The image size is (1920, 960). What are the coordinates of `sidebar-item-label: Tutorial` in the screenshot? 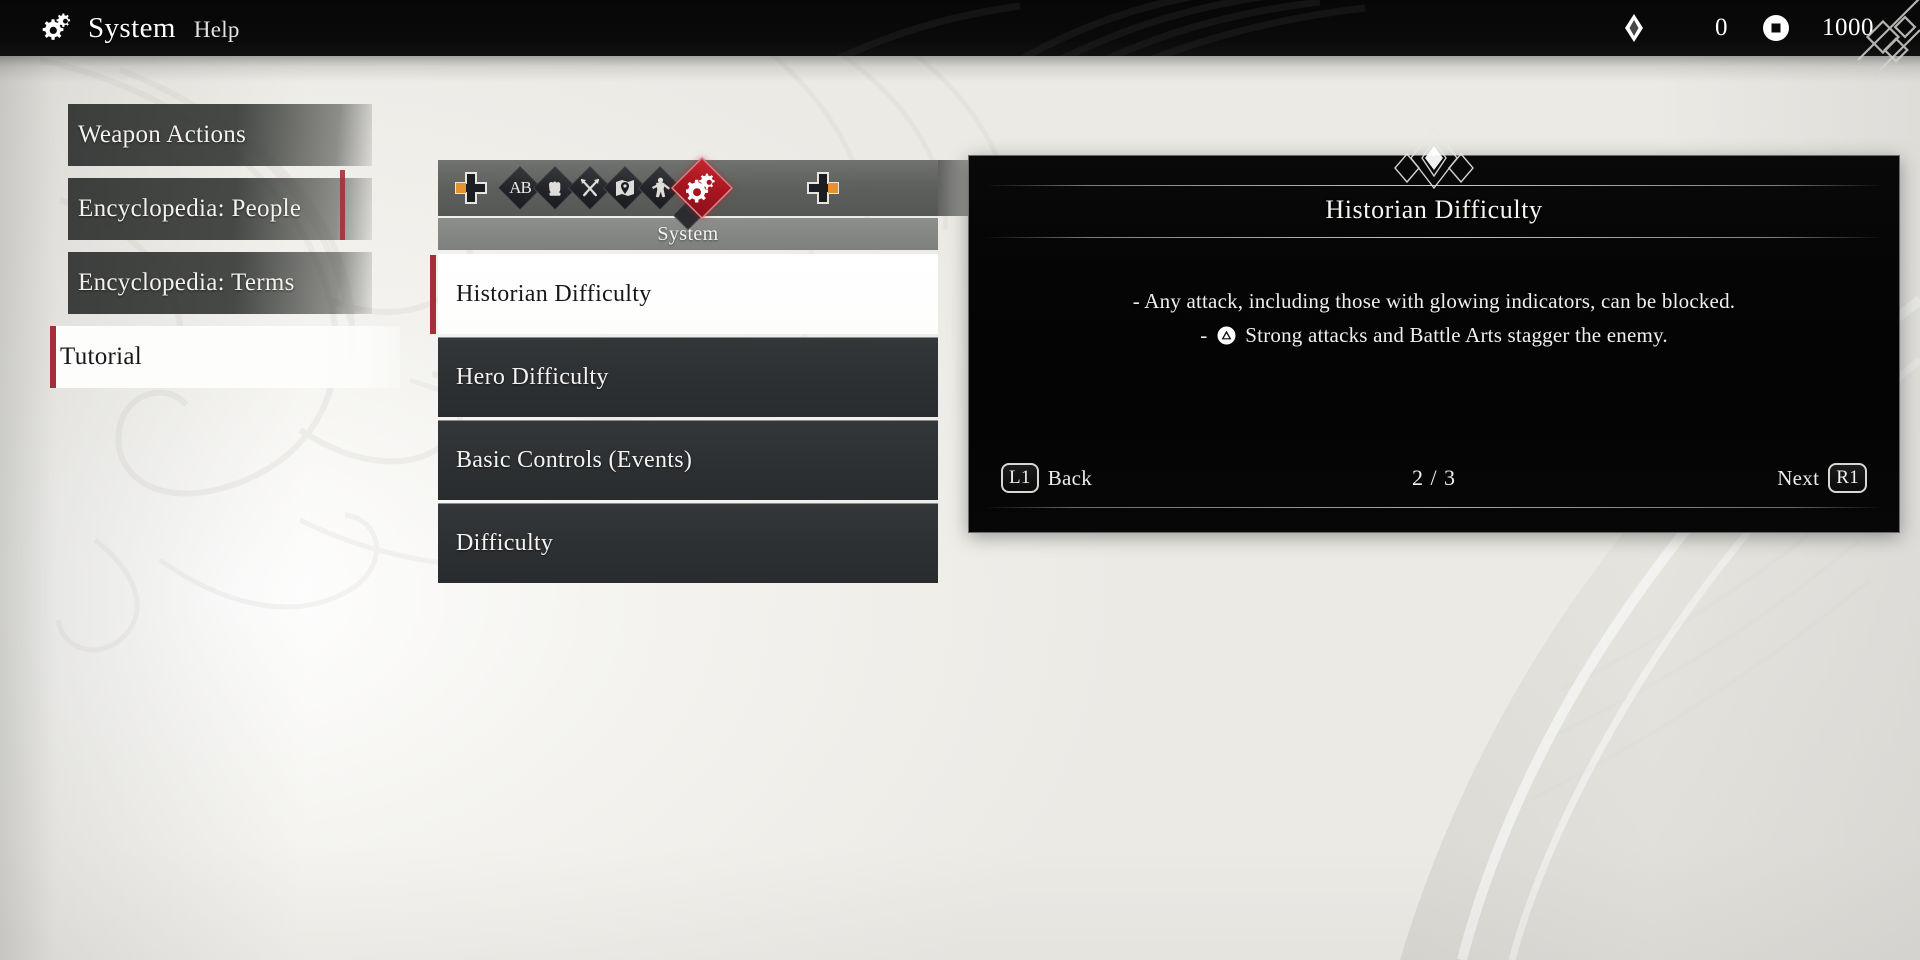 It's located at (101, 356).